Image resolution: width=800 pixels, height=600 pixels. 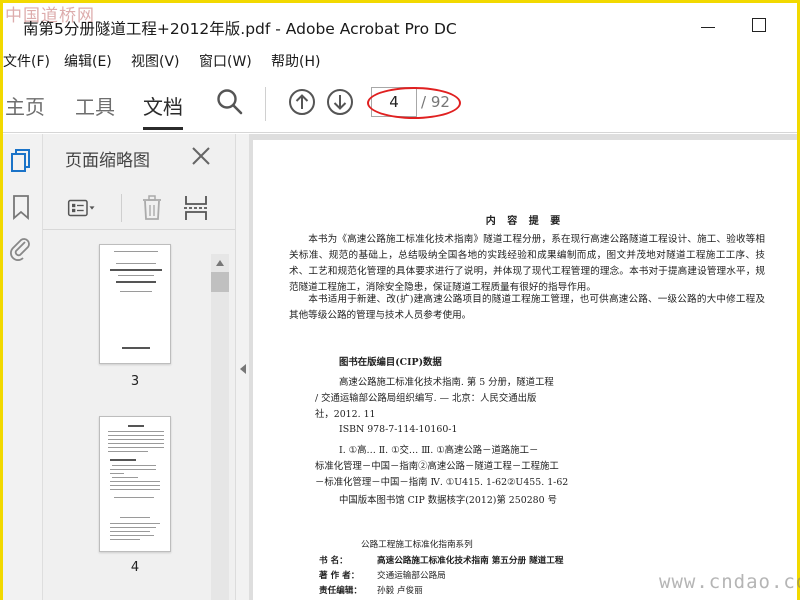 I want to click on tab-document: 文档, so click(x=163, y=105).